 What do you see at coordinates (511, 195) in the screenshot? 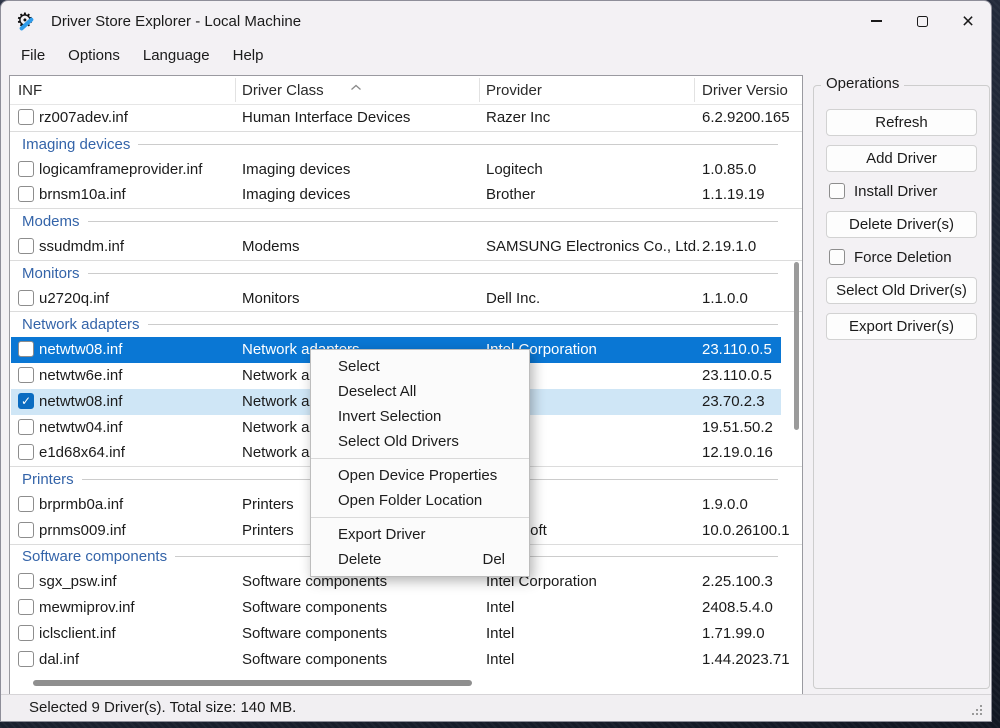
I see `cell-provider: Brother` at bounding box center [511, 195].